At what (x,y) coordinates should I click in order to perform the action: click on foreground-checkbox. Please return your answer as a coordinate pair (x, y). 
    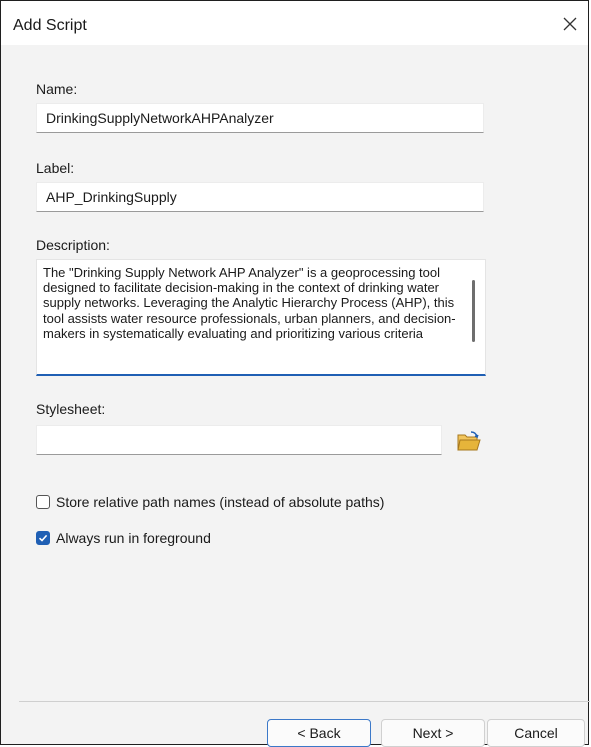
    Looking at the image, I should click on (43, 538).